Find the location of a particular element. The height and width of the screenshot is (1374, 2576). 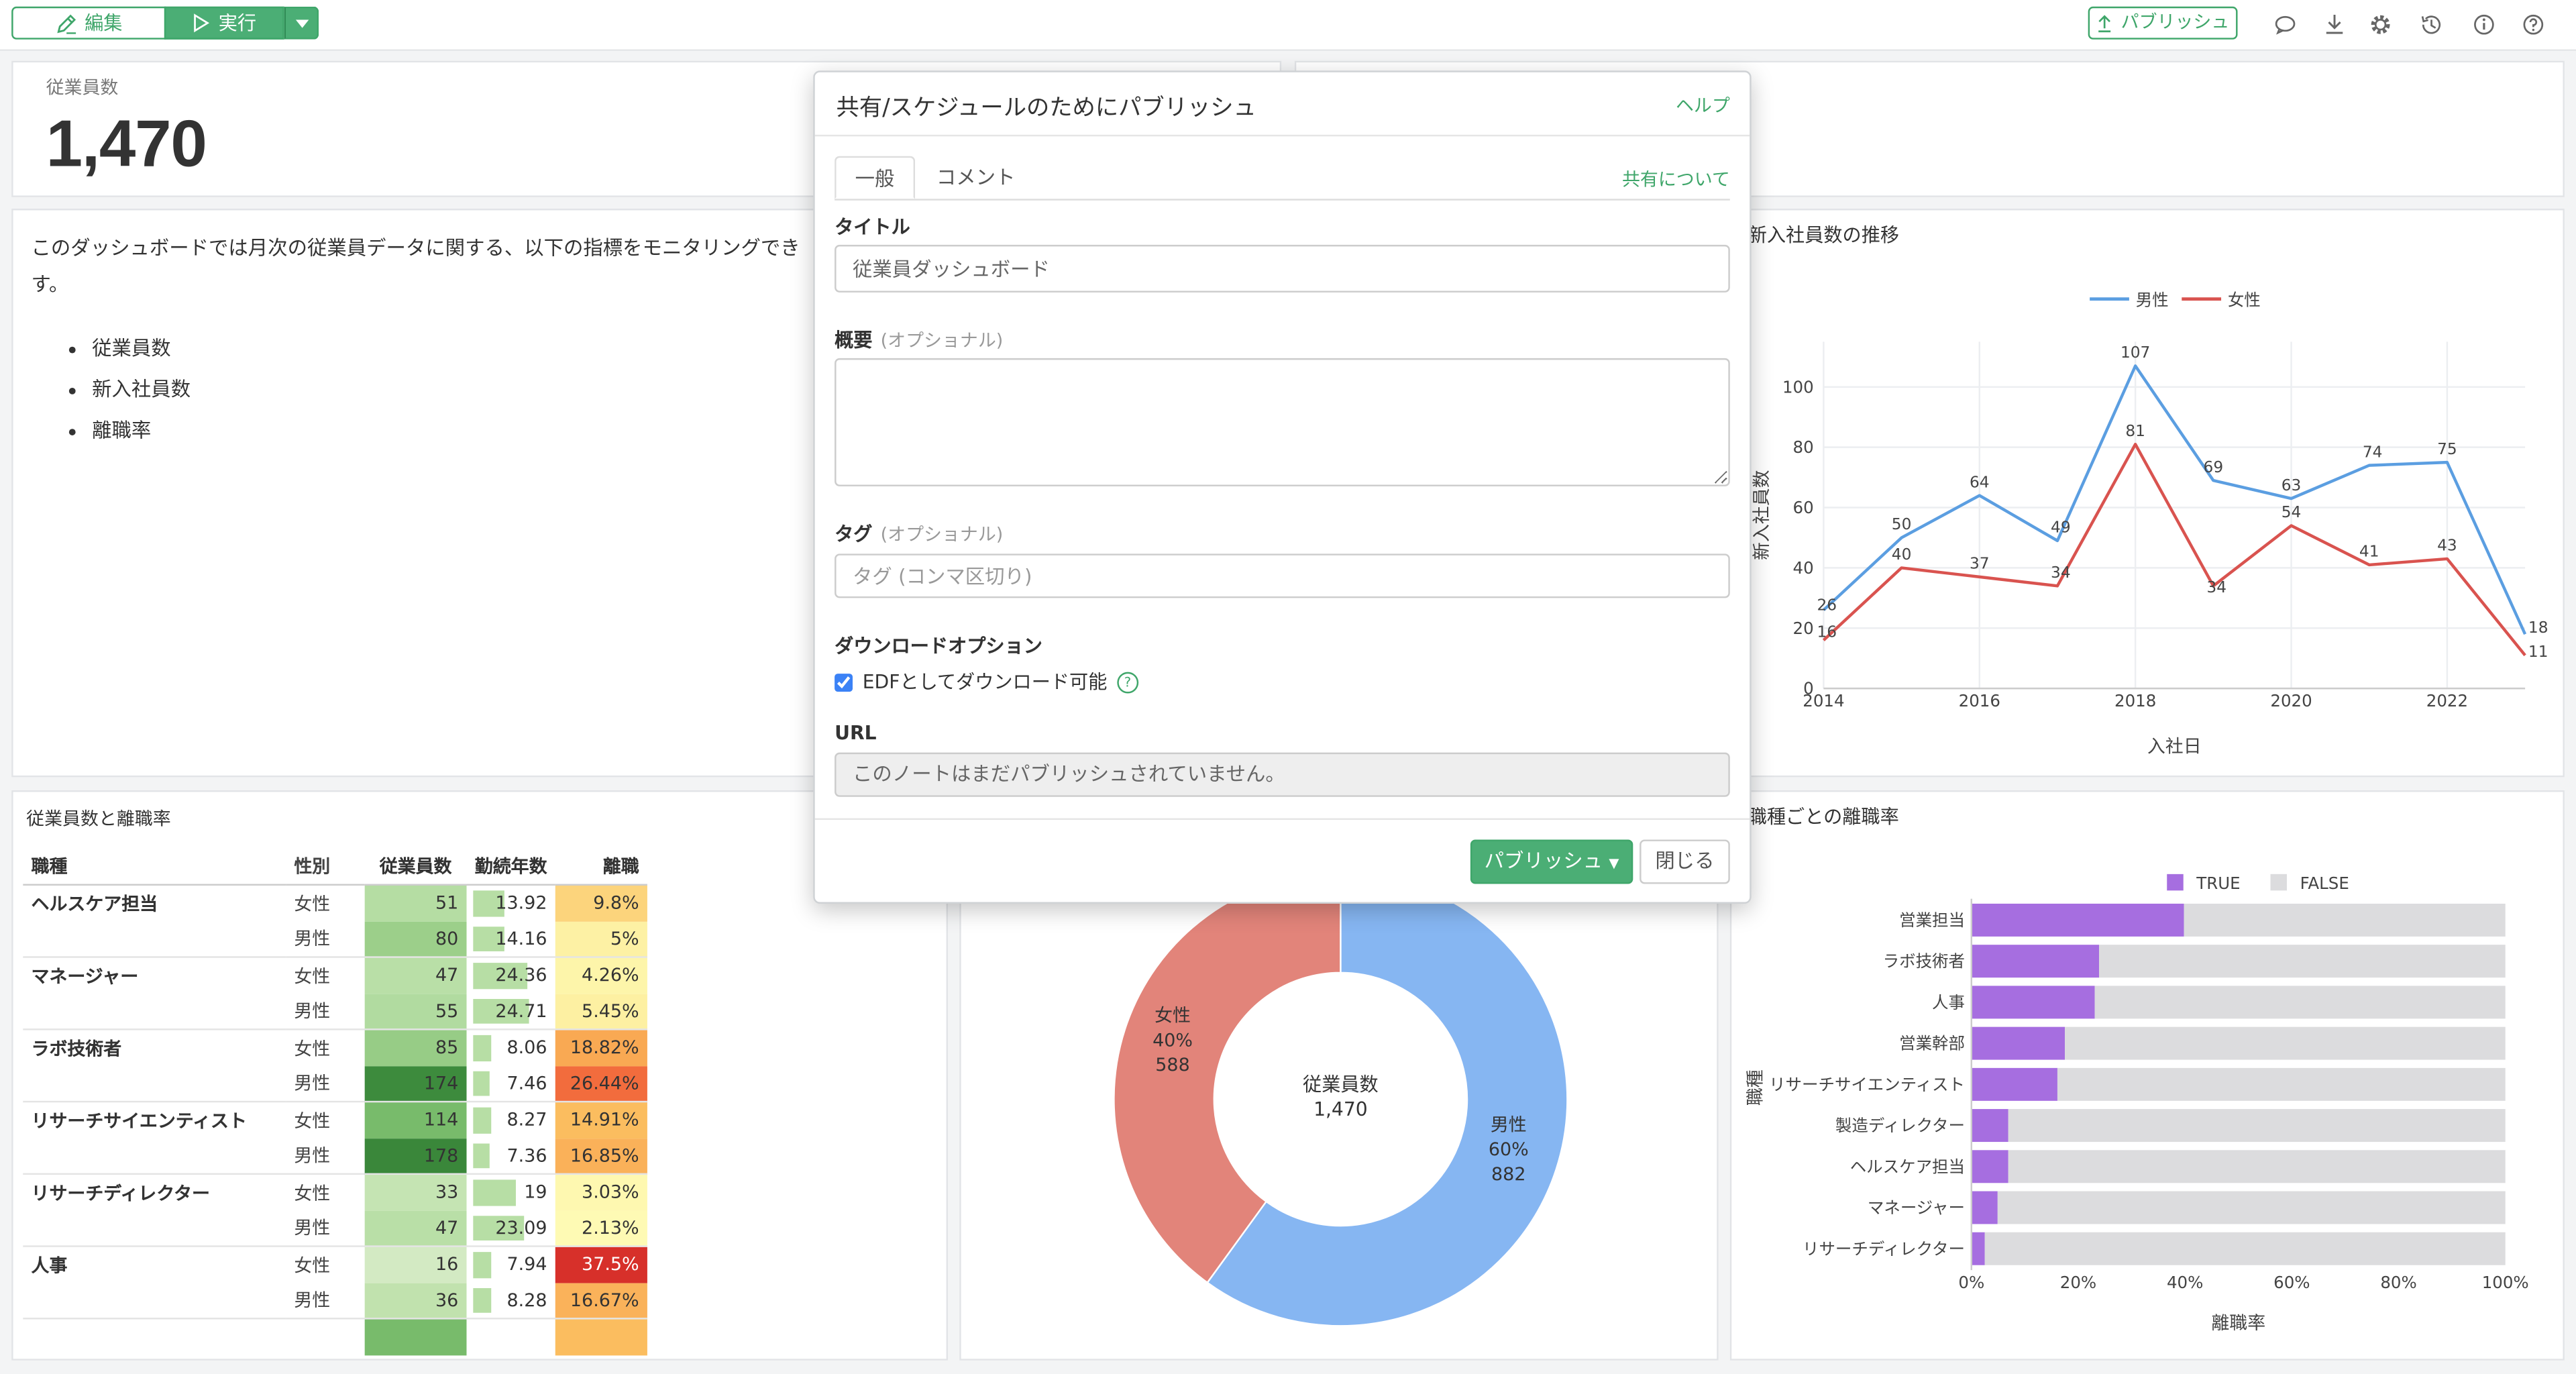

modal-footer-divider is located at coordinates (1282, 820).